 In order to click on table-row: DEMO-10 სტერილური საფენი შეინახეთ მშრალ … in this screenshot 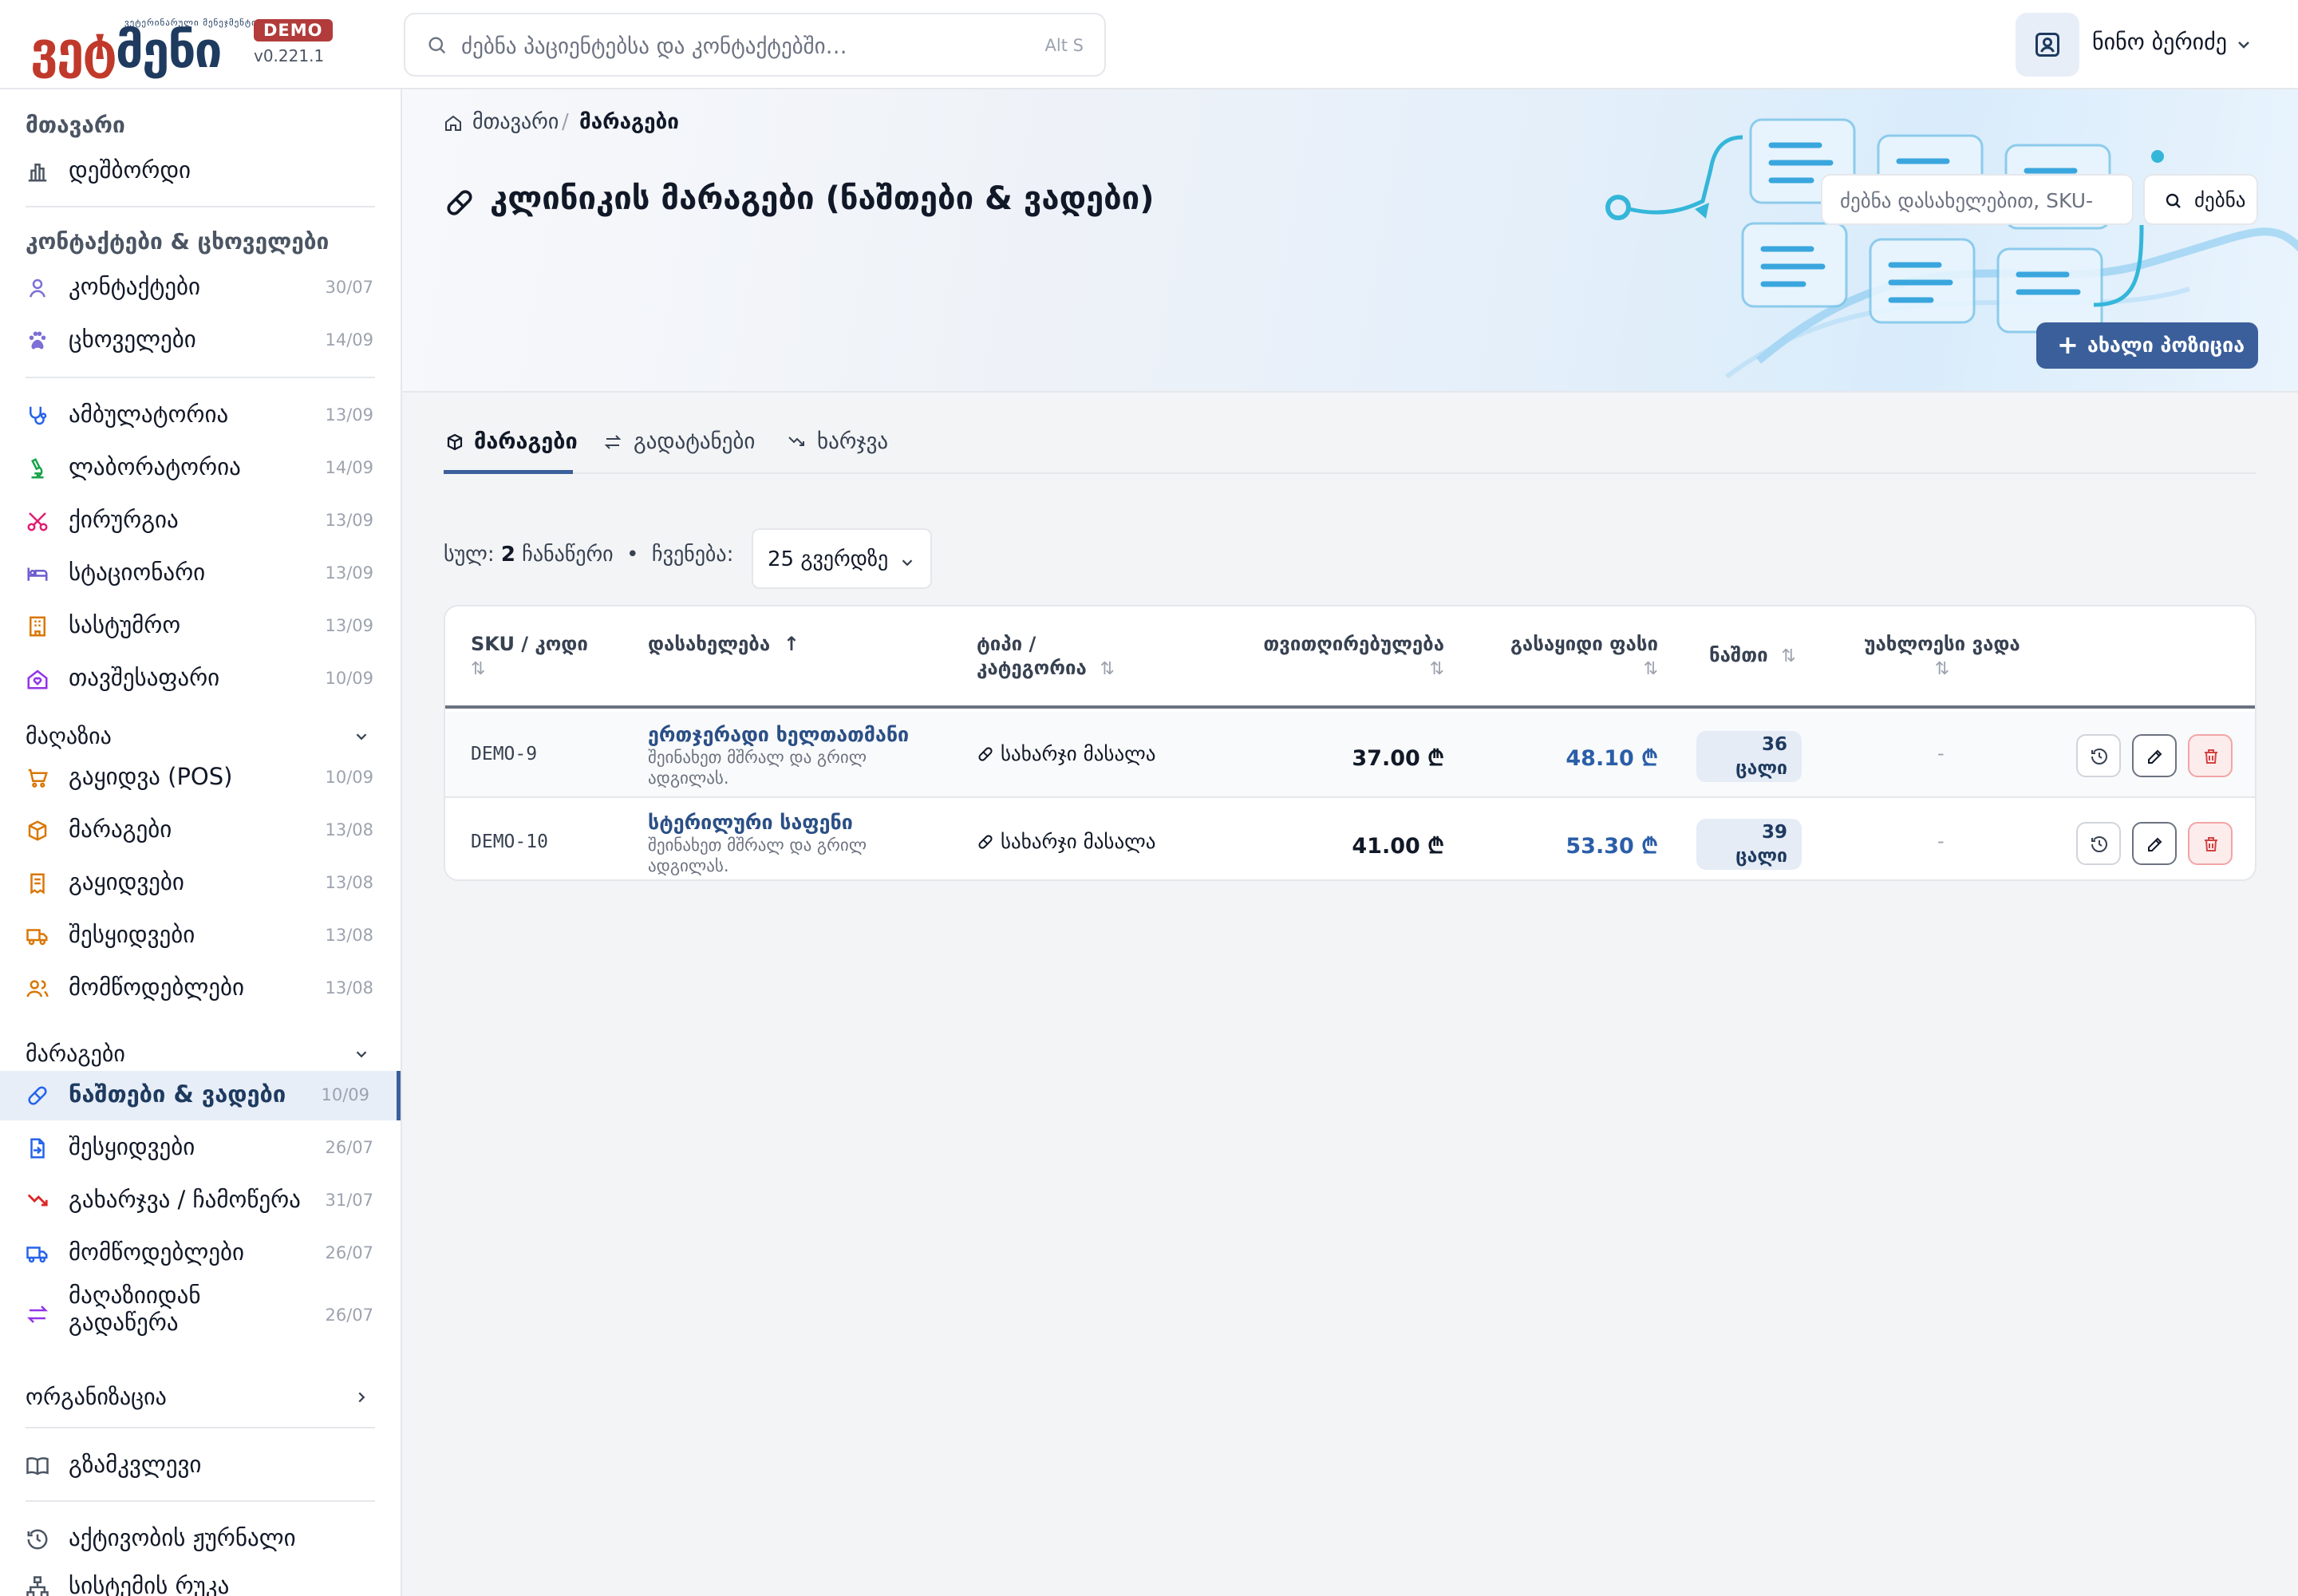, I will do `click(1350, 839)`.